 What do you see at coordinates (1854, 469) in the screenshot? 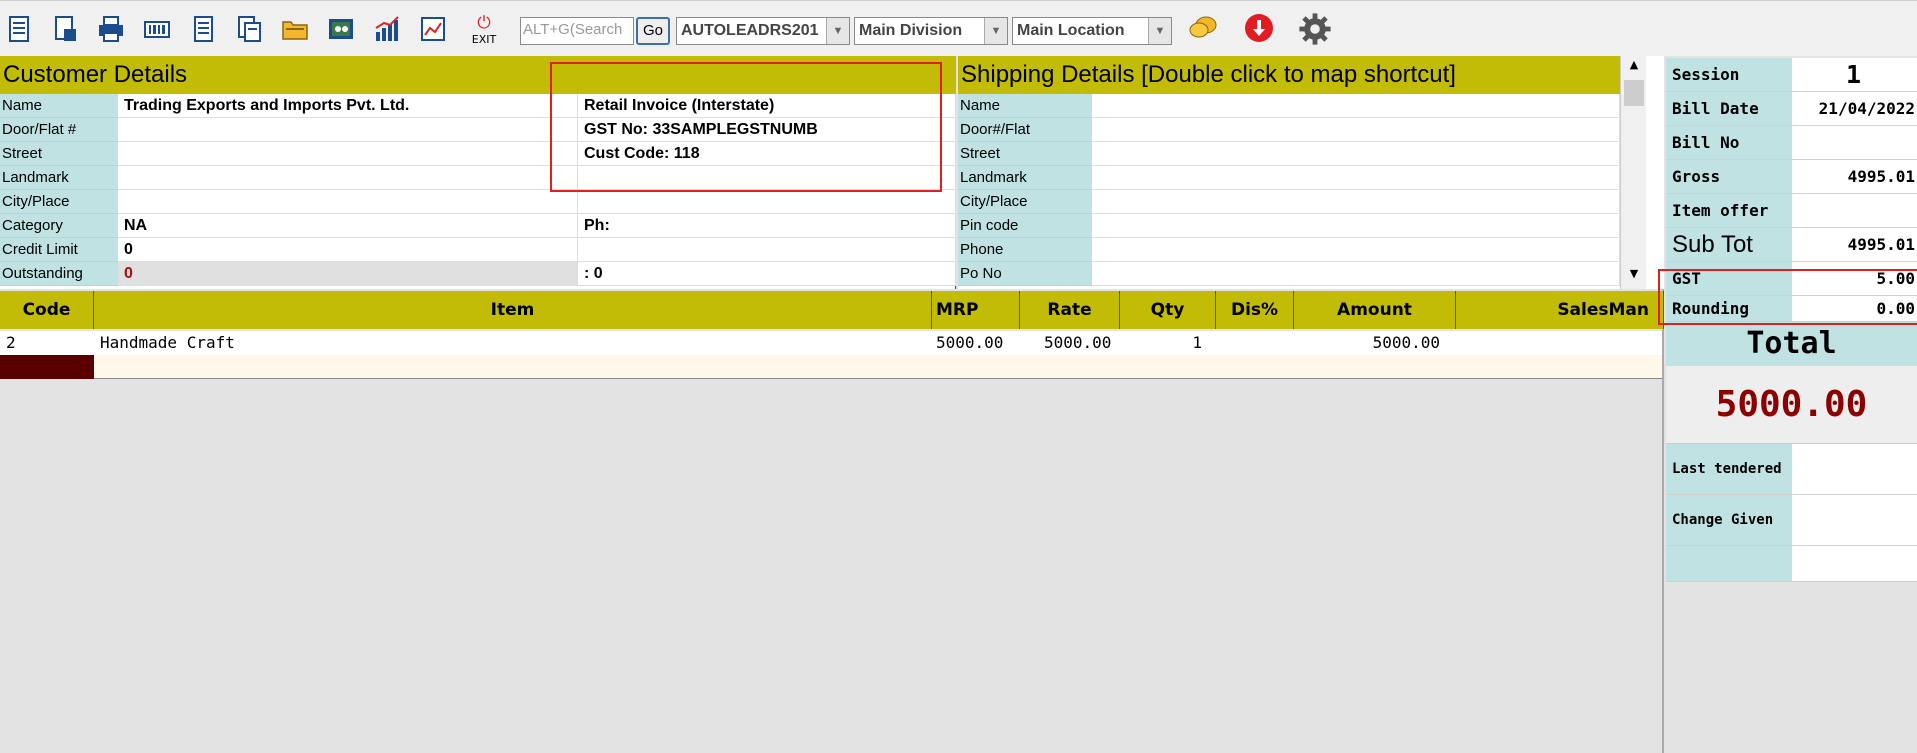
I see `lasttendered-value` at bounding box center [1854, 469].